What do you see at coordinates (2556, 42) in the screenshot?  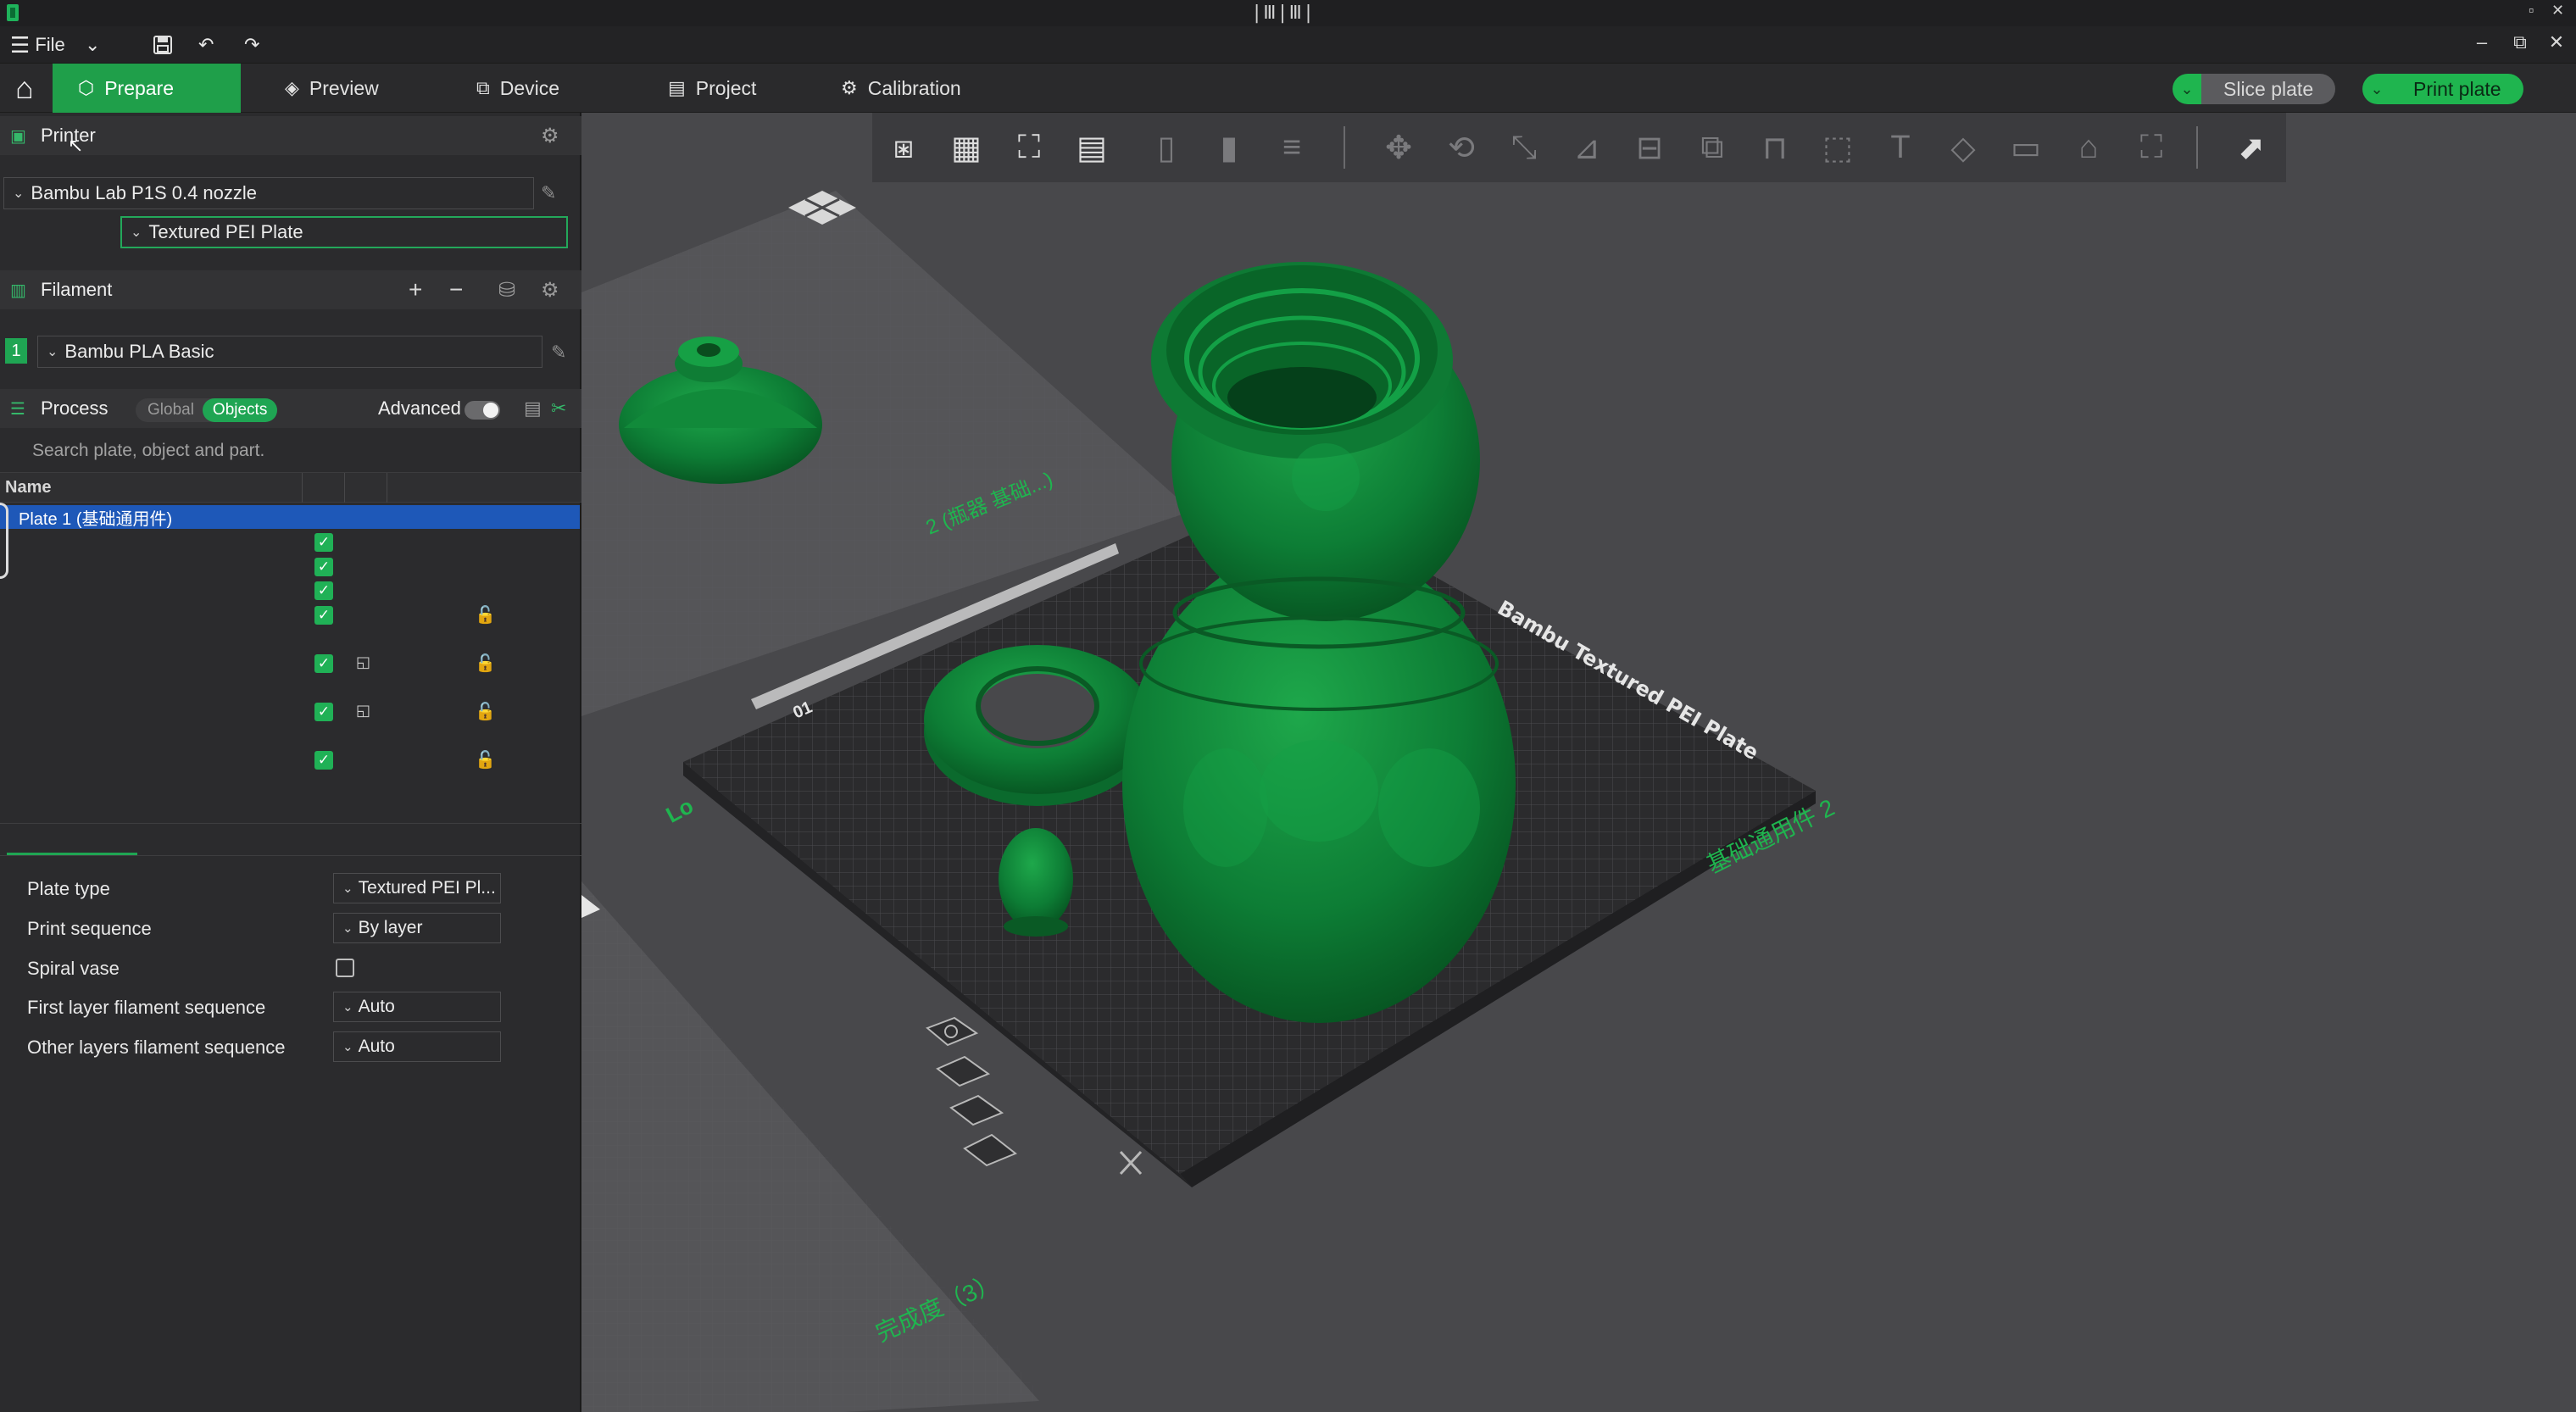 I see `close-icon: ✕` at bounding box center [2556, 42].